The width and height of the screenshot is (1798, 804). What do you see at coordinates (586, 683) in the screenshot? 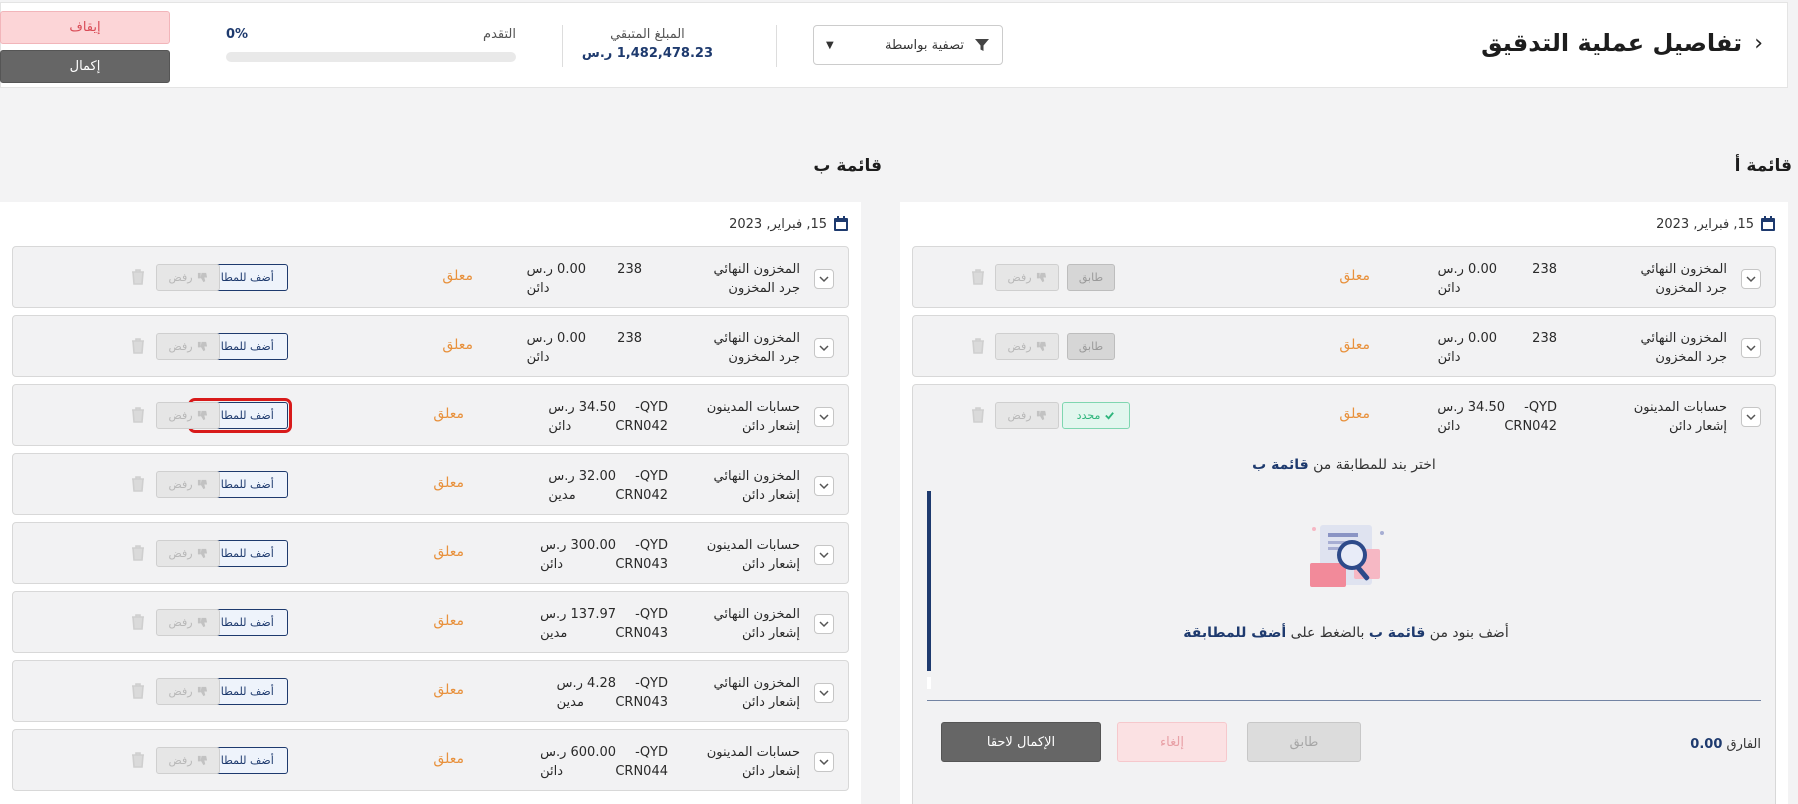
I see `amount: 4.28 ر.س` at bounding box center [586, 683].